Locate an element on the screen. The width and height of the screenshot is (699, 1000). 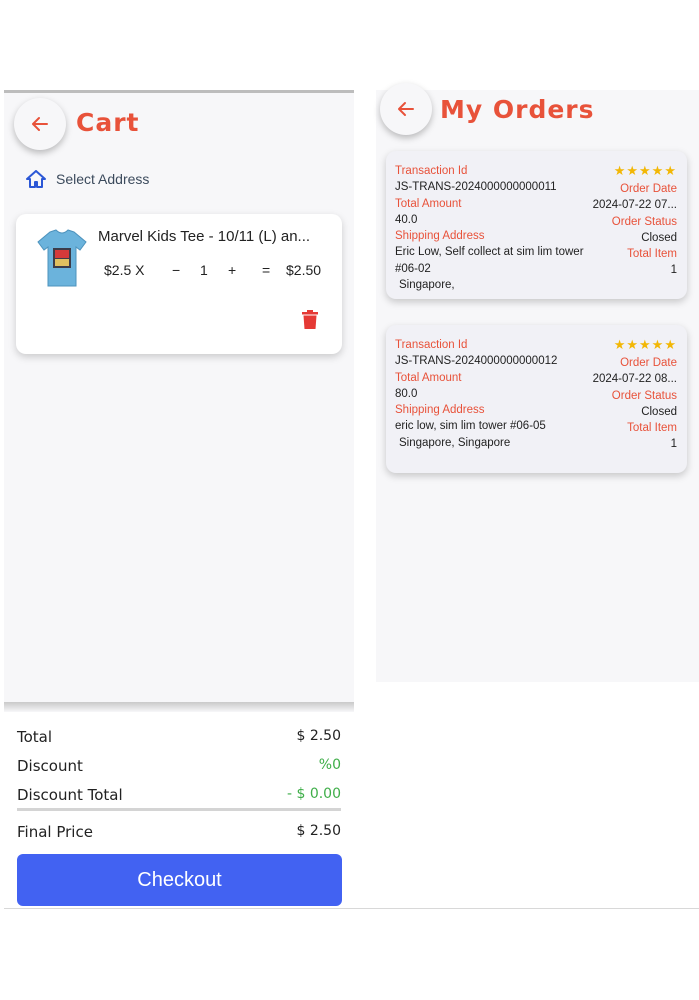
page-title: Cart is located at coordinates (108, 122).